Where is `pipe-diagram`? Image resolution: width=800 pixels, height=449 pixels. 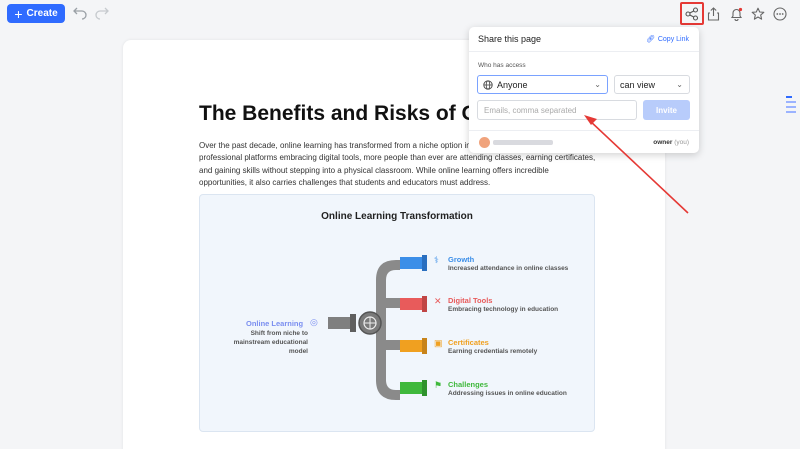 pipe-diagram is located at coordinates (377, 327).